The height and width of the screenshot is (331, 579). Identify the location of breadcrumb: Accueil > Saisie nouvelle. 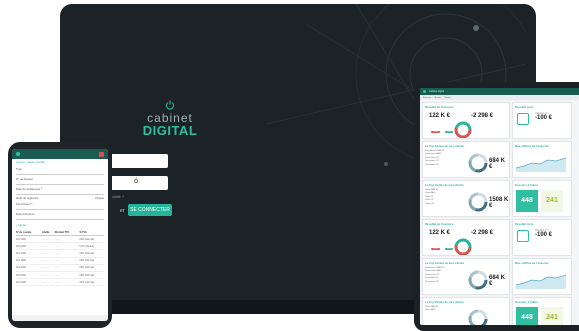
(60, 162).